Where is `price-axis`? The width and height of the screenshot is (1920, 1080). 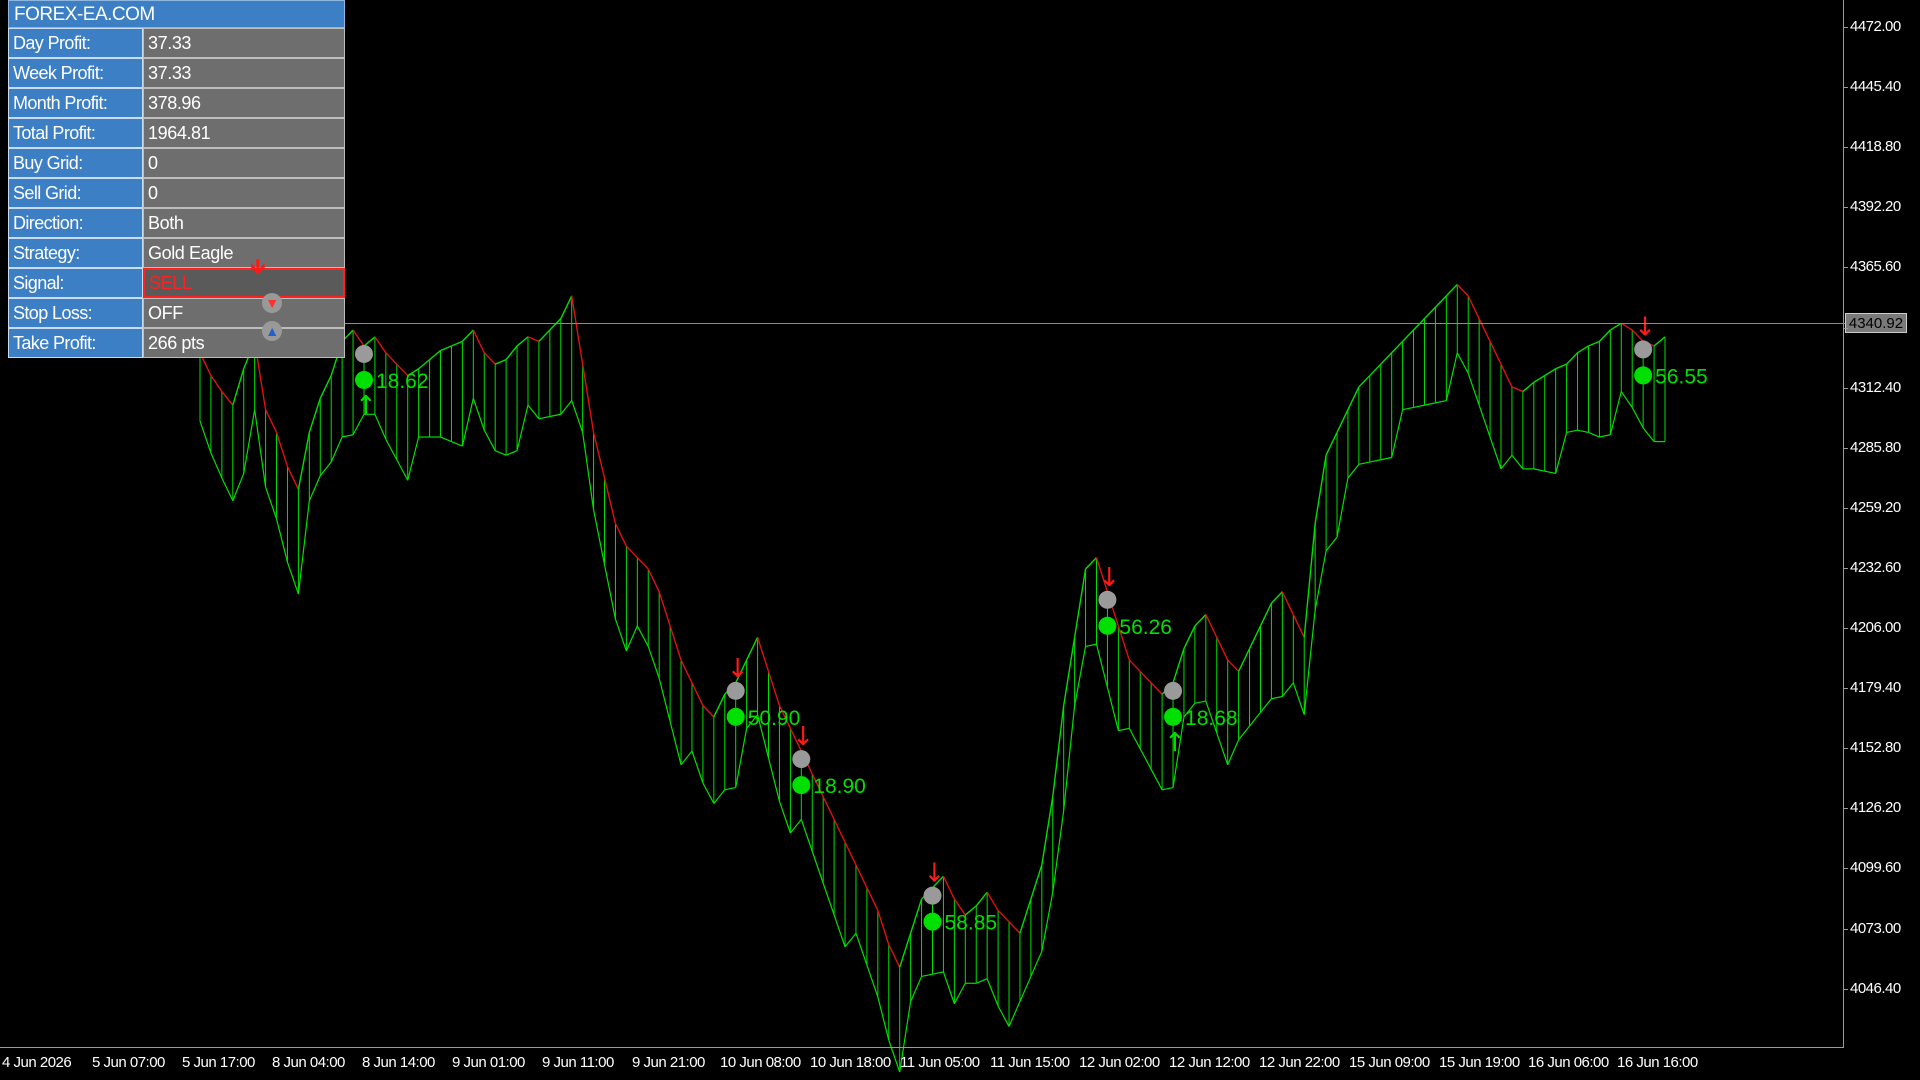 price-axis is located at coordinates (1843, 524).